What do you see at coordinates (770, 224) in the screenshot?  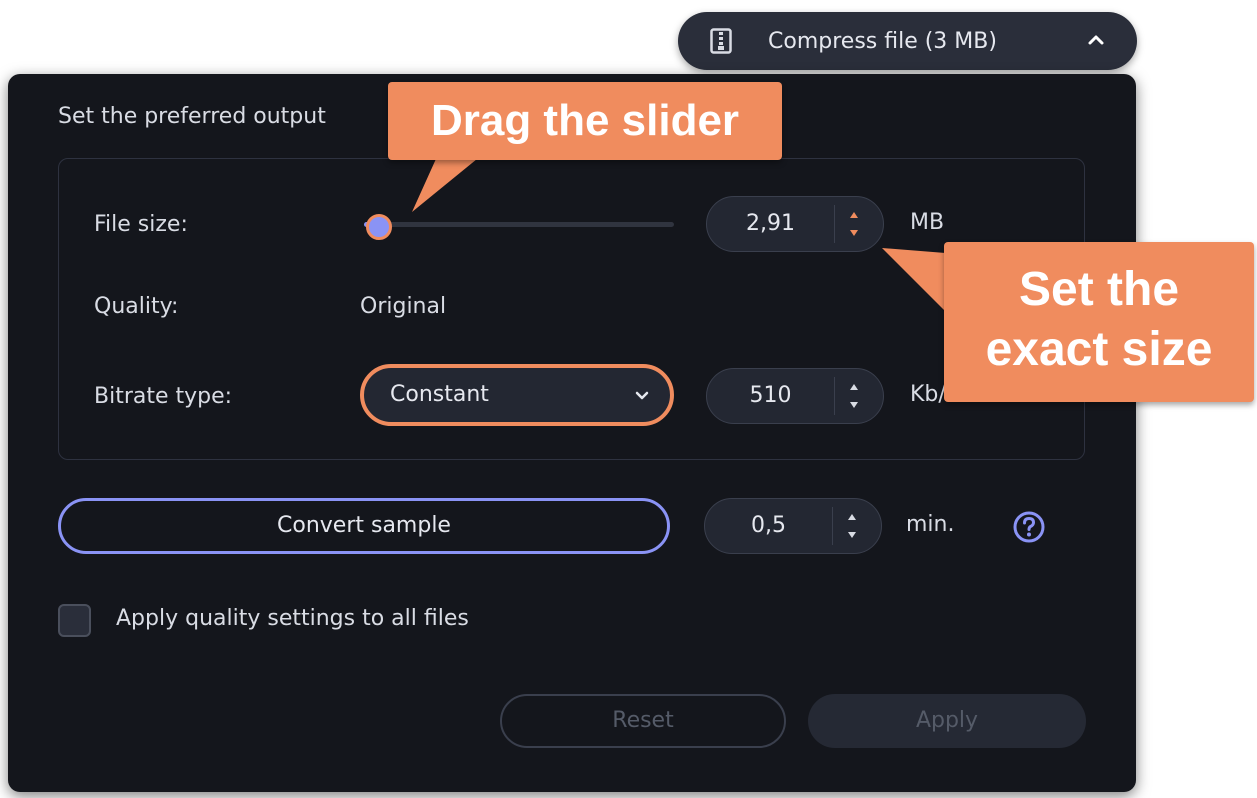 I see `file-size-value: 2,91` at bounding box center [770, 224].